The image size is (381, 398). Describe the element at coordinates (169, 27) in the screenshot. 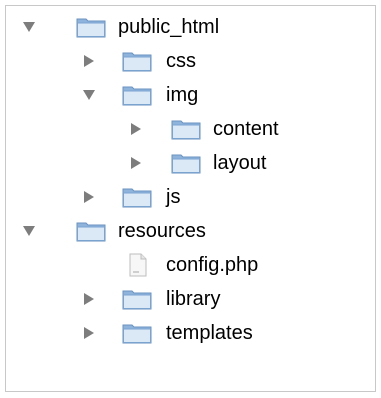

I see `tree-item-label: public_html` at that location.